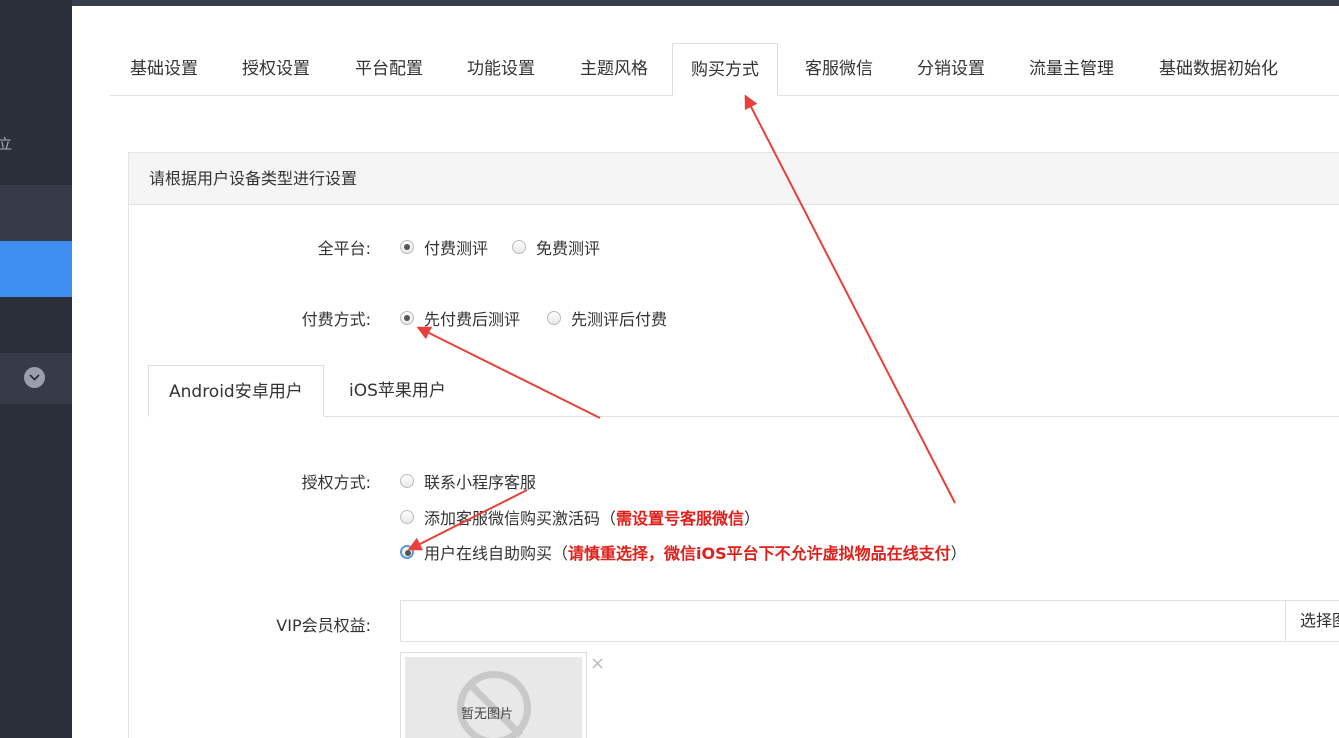 Image resolution: width=1339 pixels, height=738 pixels. What do you see at coordinates (869, 621) in the screenshot?
I see `vip-image-input: 选择图片` at bounding box center [869, 621].